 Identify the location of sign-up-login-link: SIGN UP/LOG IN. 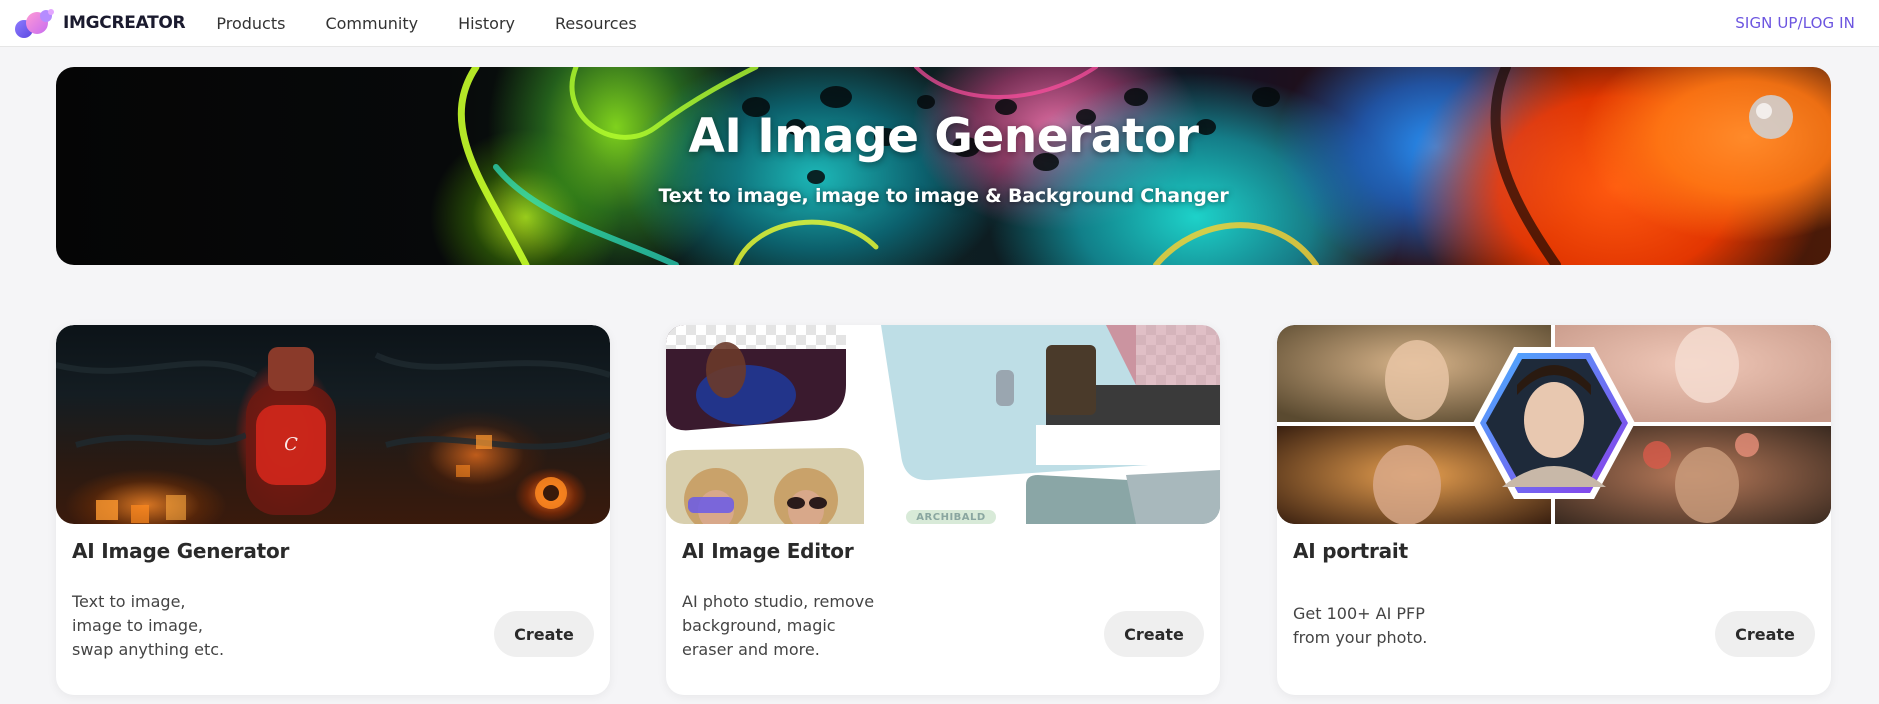
(1795, 23).